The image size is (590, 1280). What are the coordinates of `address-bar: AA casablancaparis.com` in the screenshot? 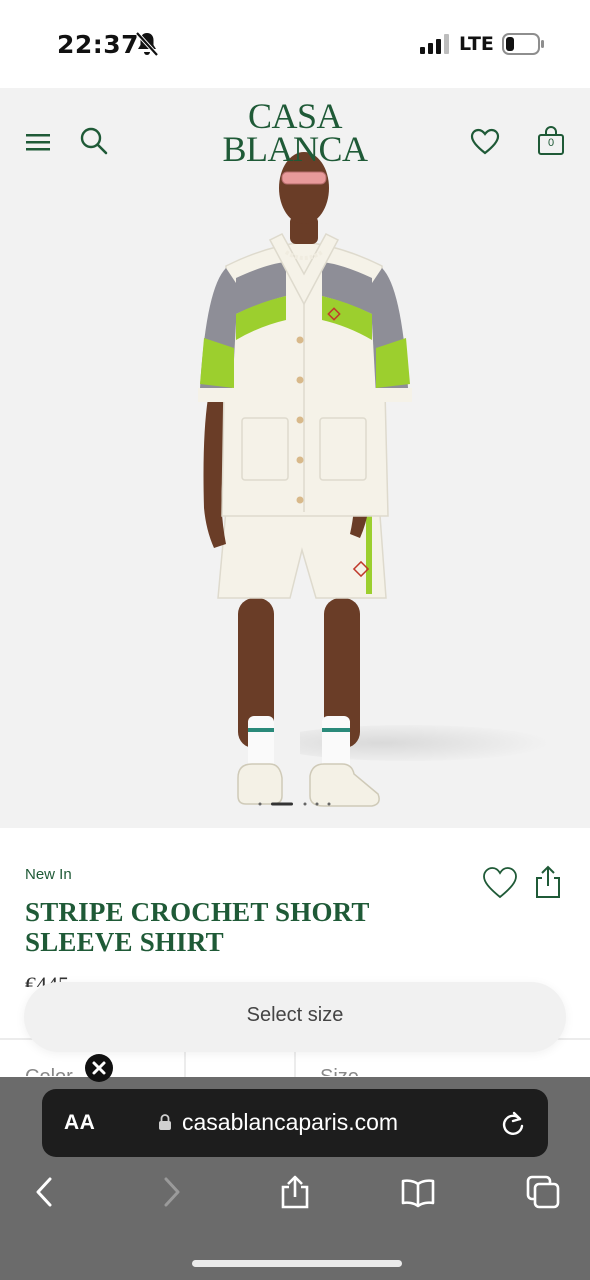 It's located at (295, 1123).